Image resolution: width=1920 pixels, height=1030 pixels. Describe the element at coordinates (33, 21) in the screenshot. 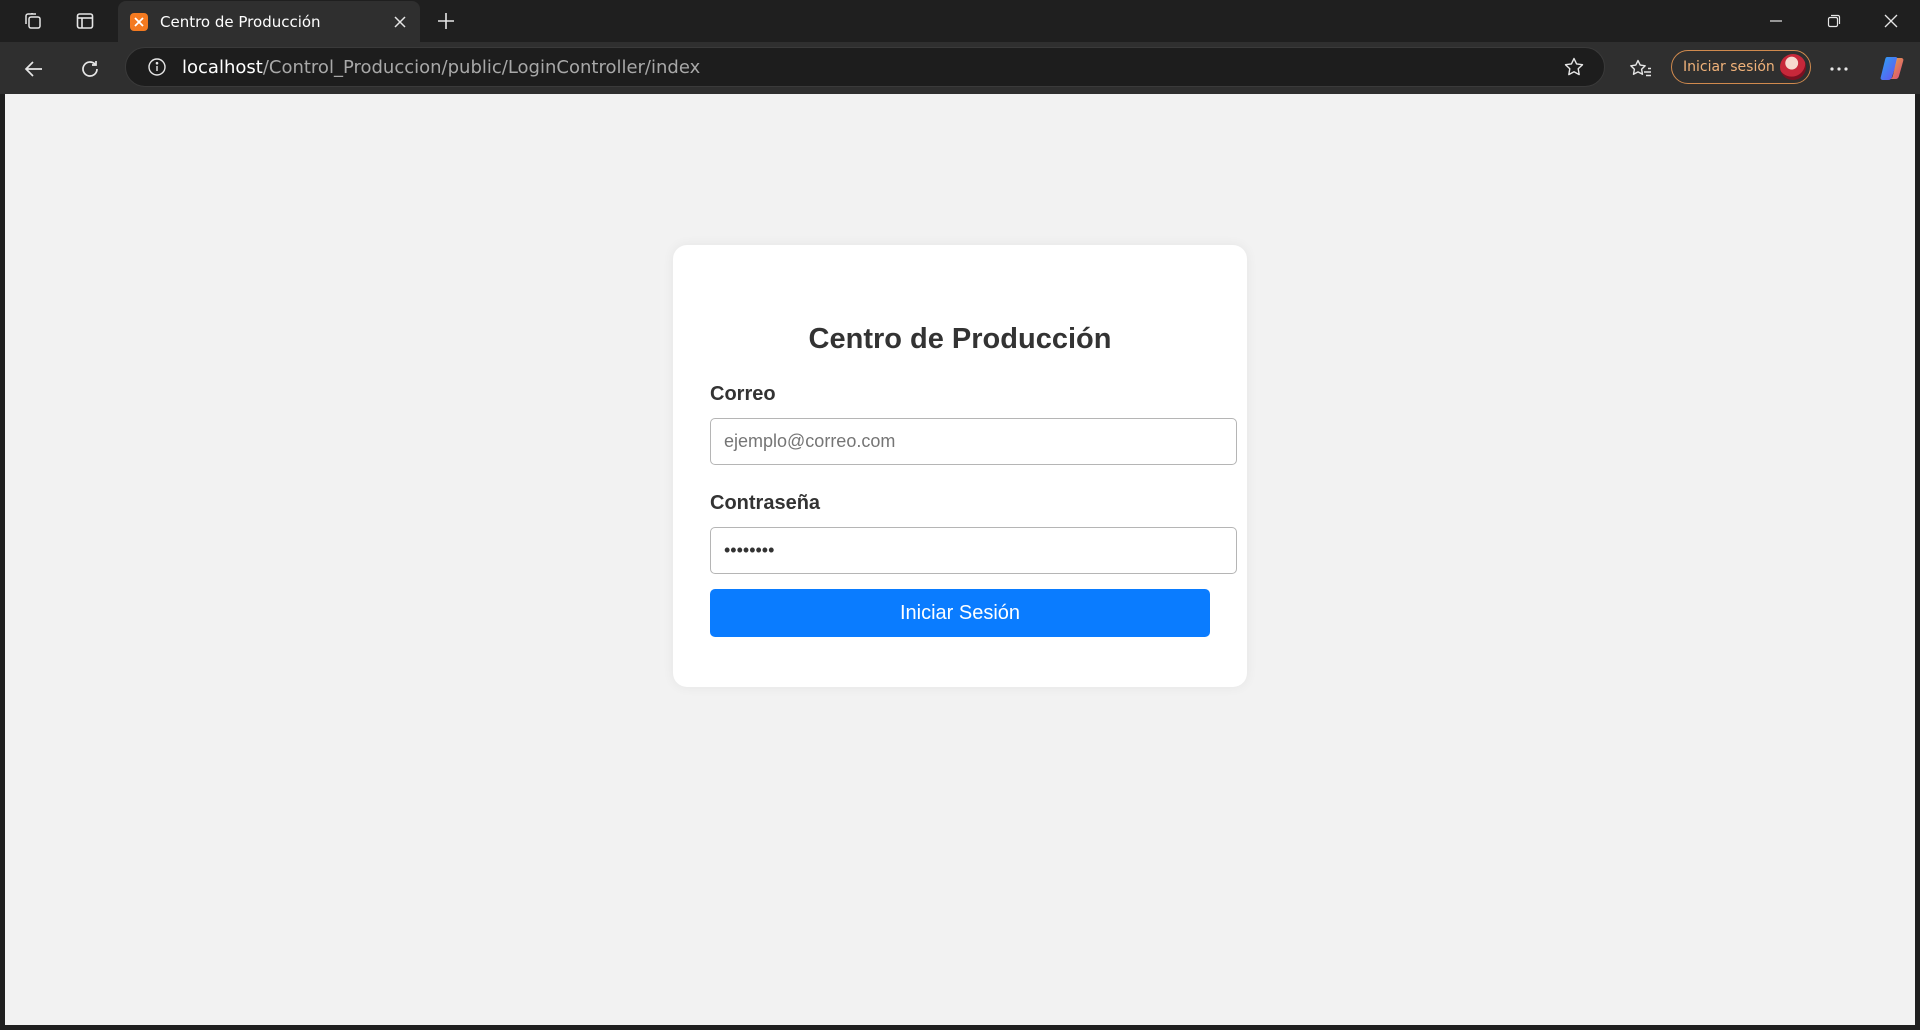

I see `workspaces-icon` at that location.